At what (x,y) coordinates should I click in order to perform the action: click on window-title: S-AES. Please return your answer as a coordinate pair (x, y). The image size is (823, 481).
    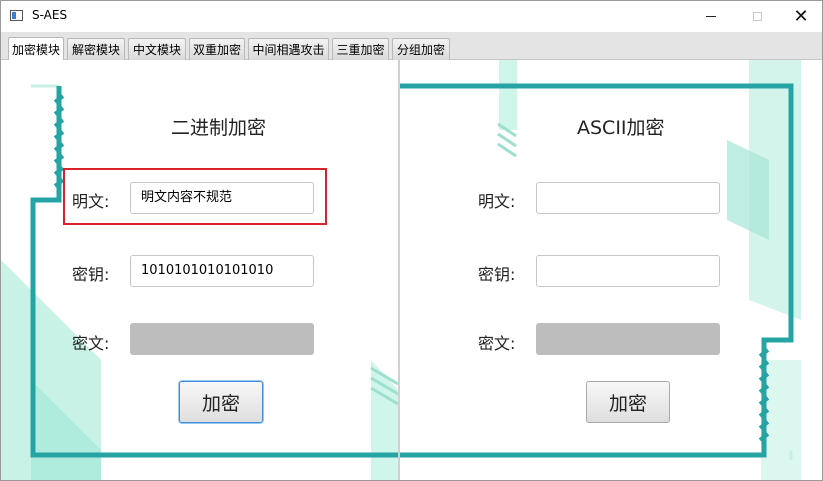
    Looking at the image, I should click on (50, 15).